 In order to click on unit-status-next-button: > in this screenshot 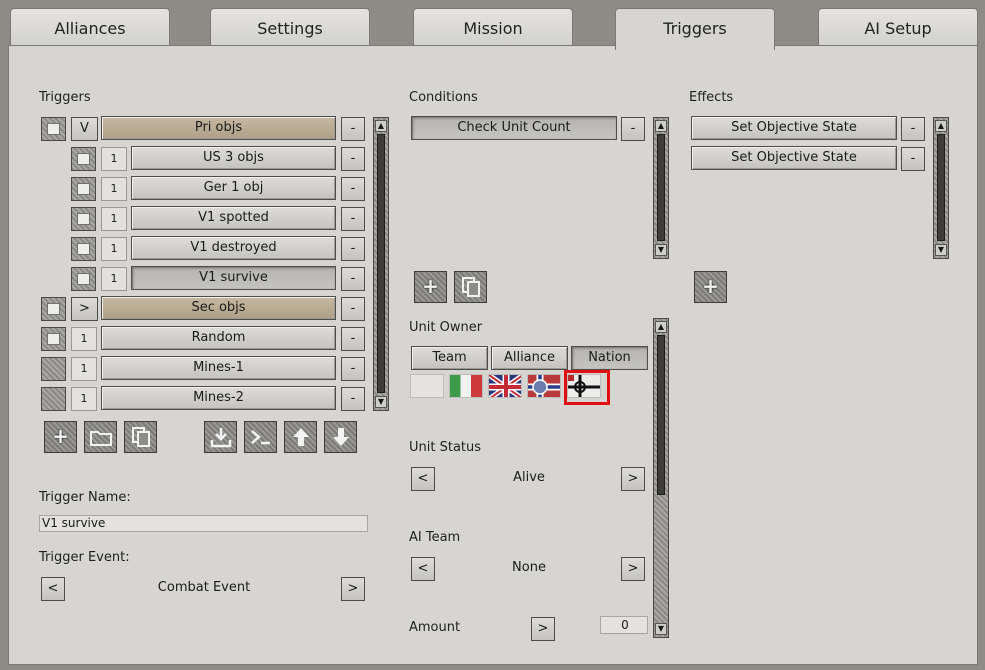, I will do `click(633, 479)`.